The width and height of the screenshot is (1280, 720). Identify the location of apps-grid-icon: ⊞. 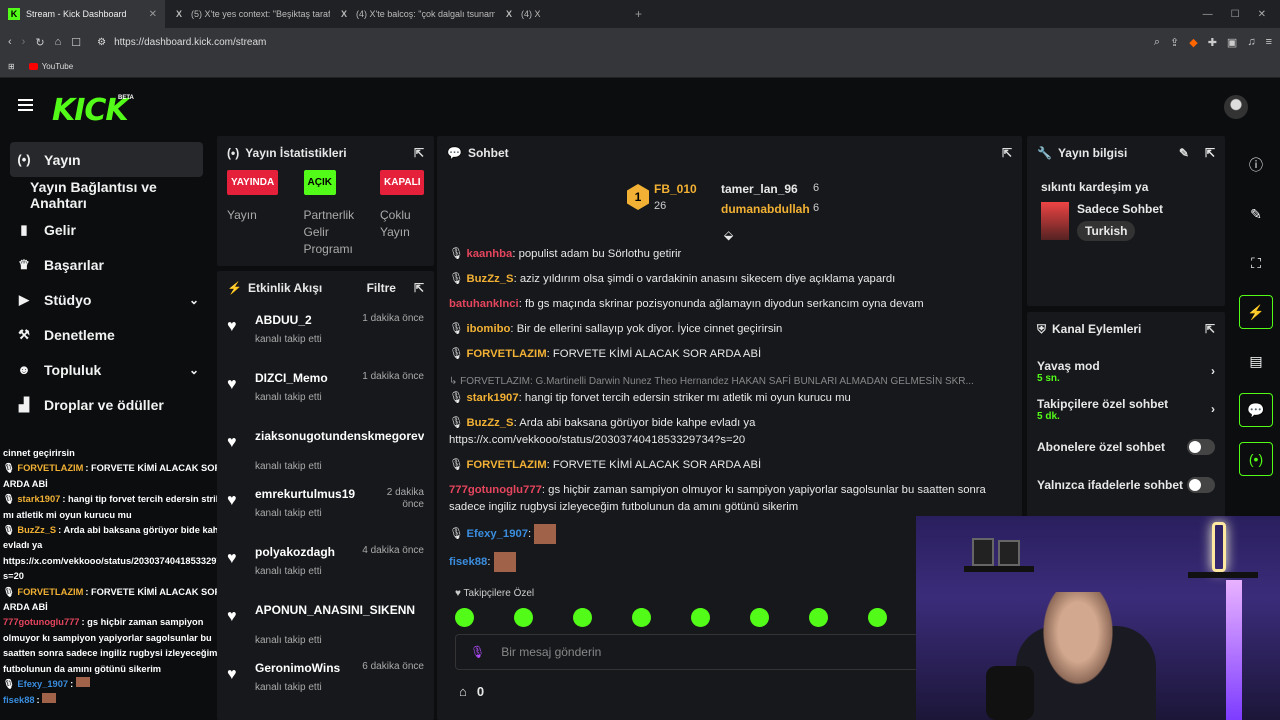
(11, 66).